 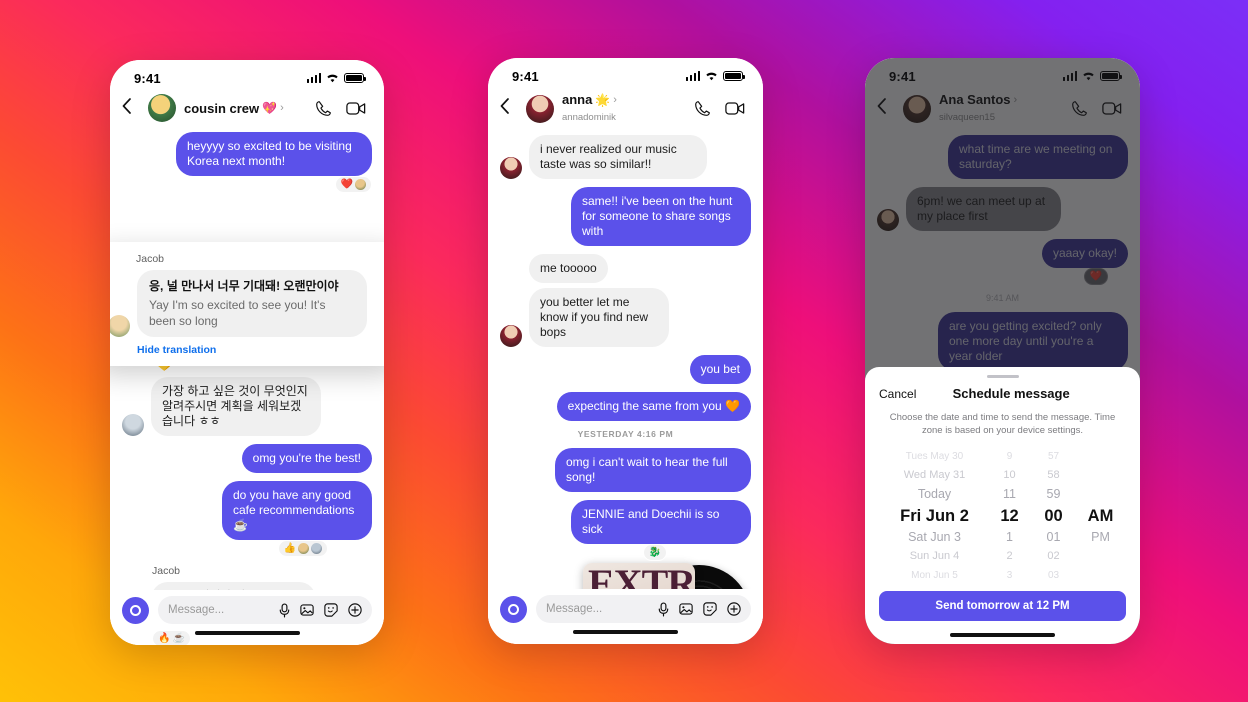 I want to click on picker-option: 57, so click(x=1053, y=456).